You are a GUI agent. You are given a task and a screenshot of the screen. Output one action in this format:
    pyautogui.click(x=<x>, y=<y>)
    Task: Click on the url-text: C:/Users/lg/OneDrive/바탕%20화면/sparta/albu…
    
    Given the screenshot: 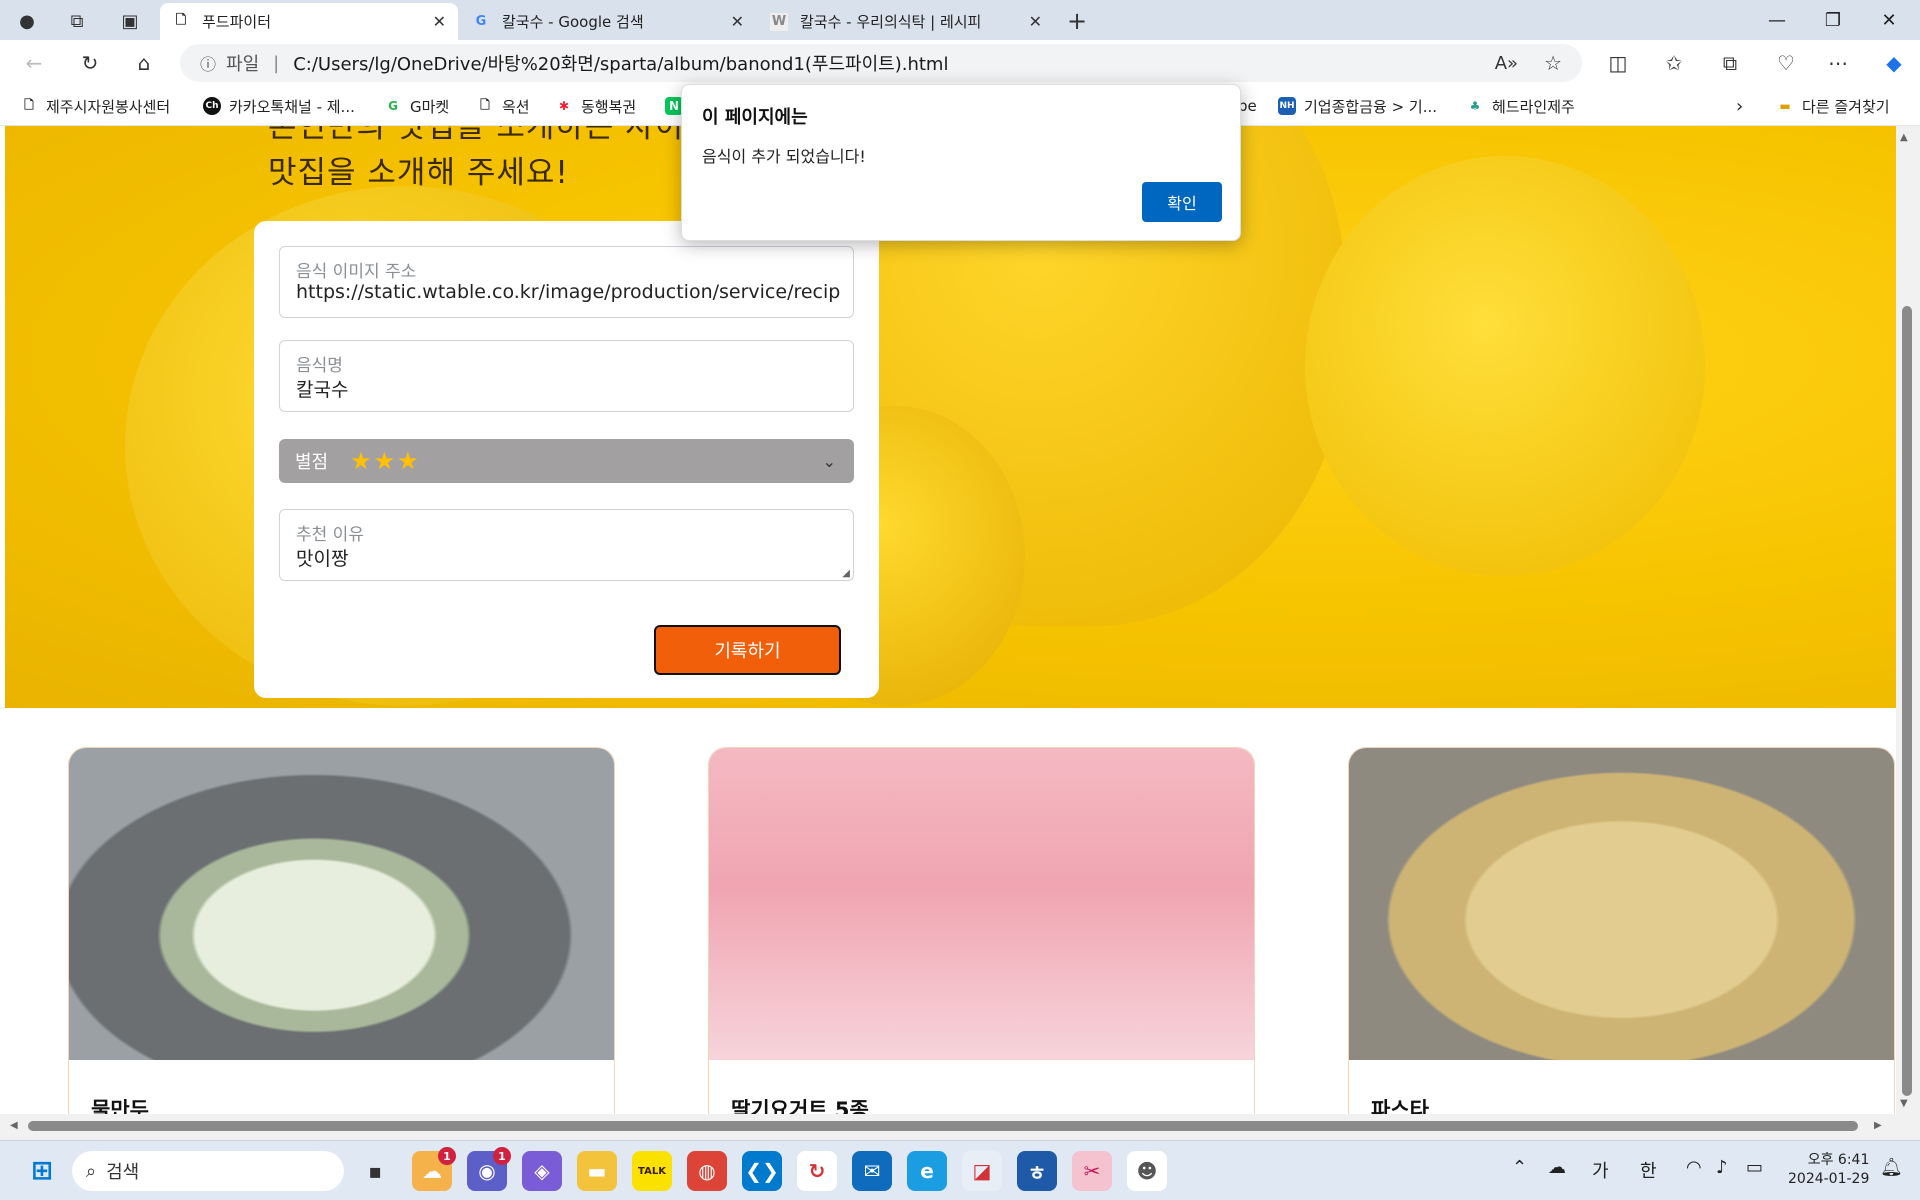 What is the action you would take?
    pyautogui.click(x=620, y=63)
    